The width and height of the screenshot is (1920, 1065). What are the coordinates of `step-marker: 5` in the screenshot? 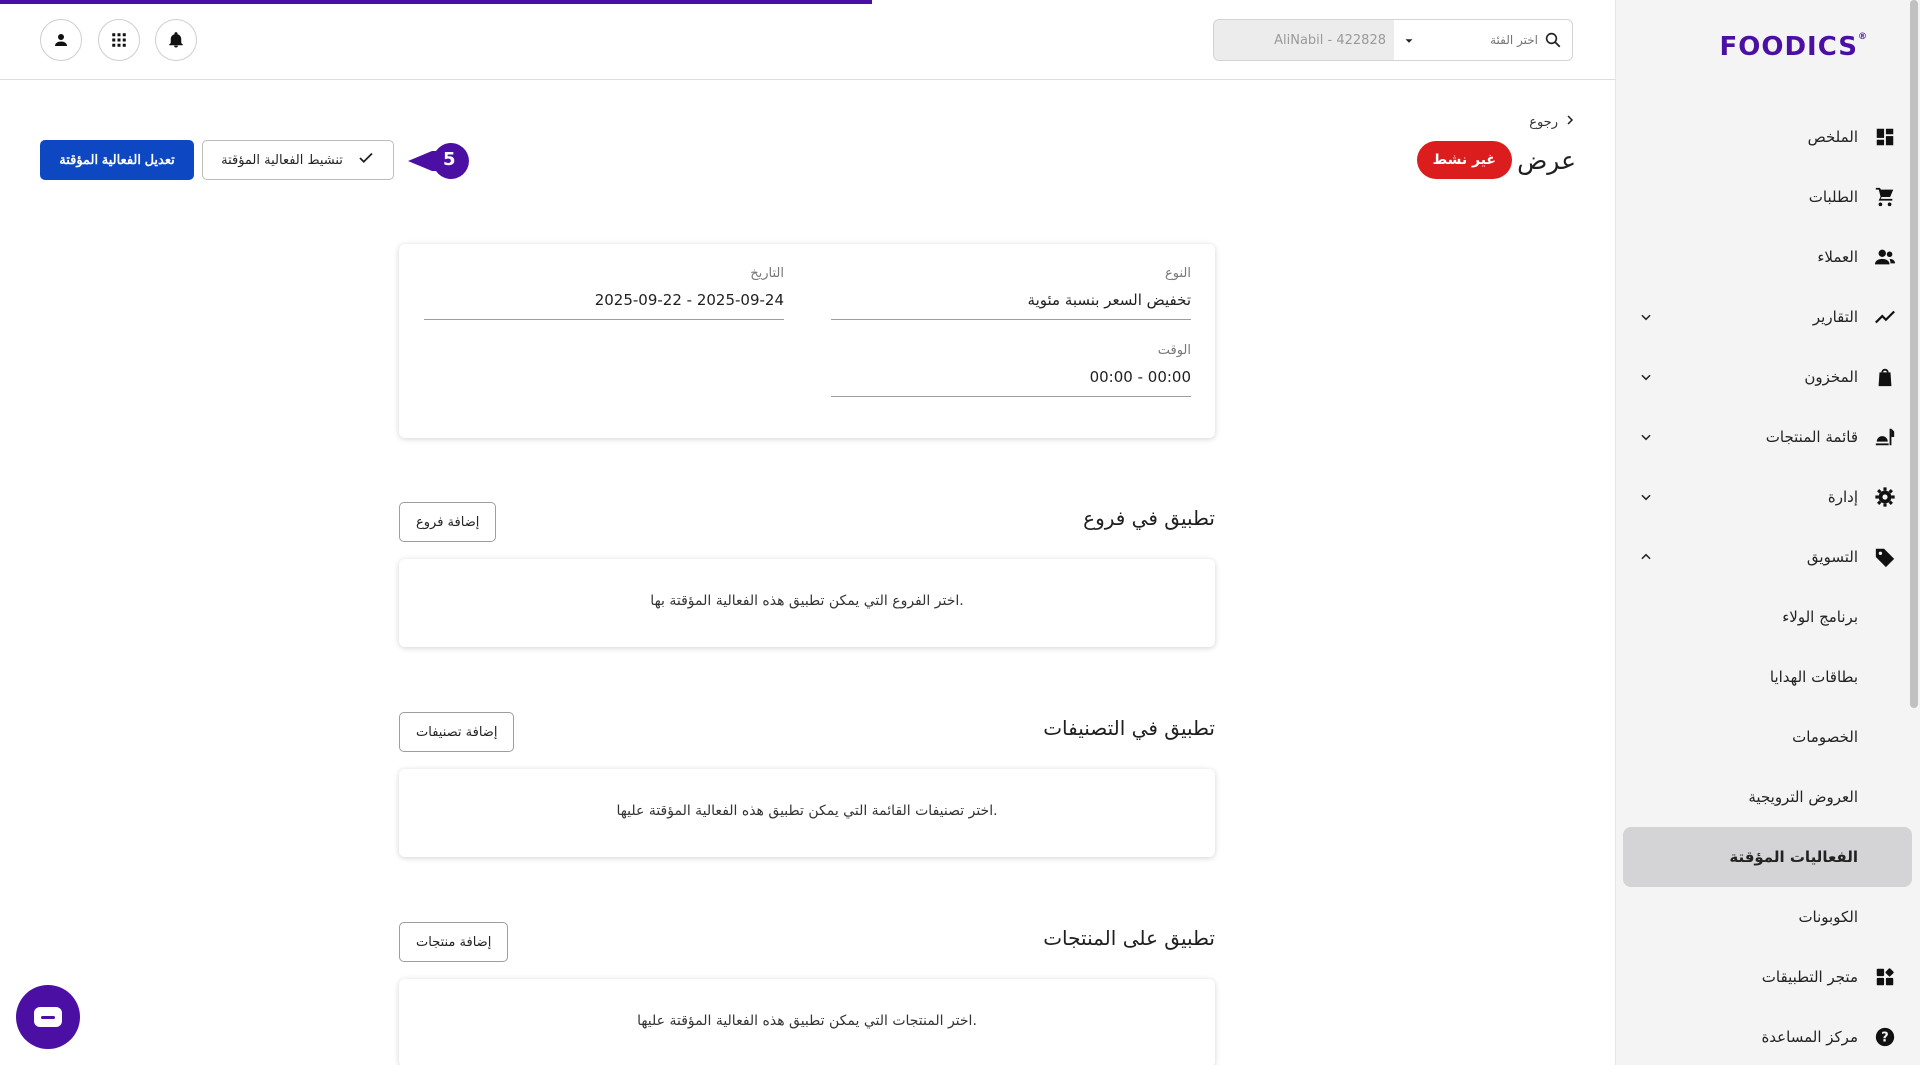 It's located at (439, 163).